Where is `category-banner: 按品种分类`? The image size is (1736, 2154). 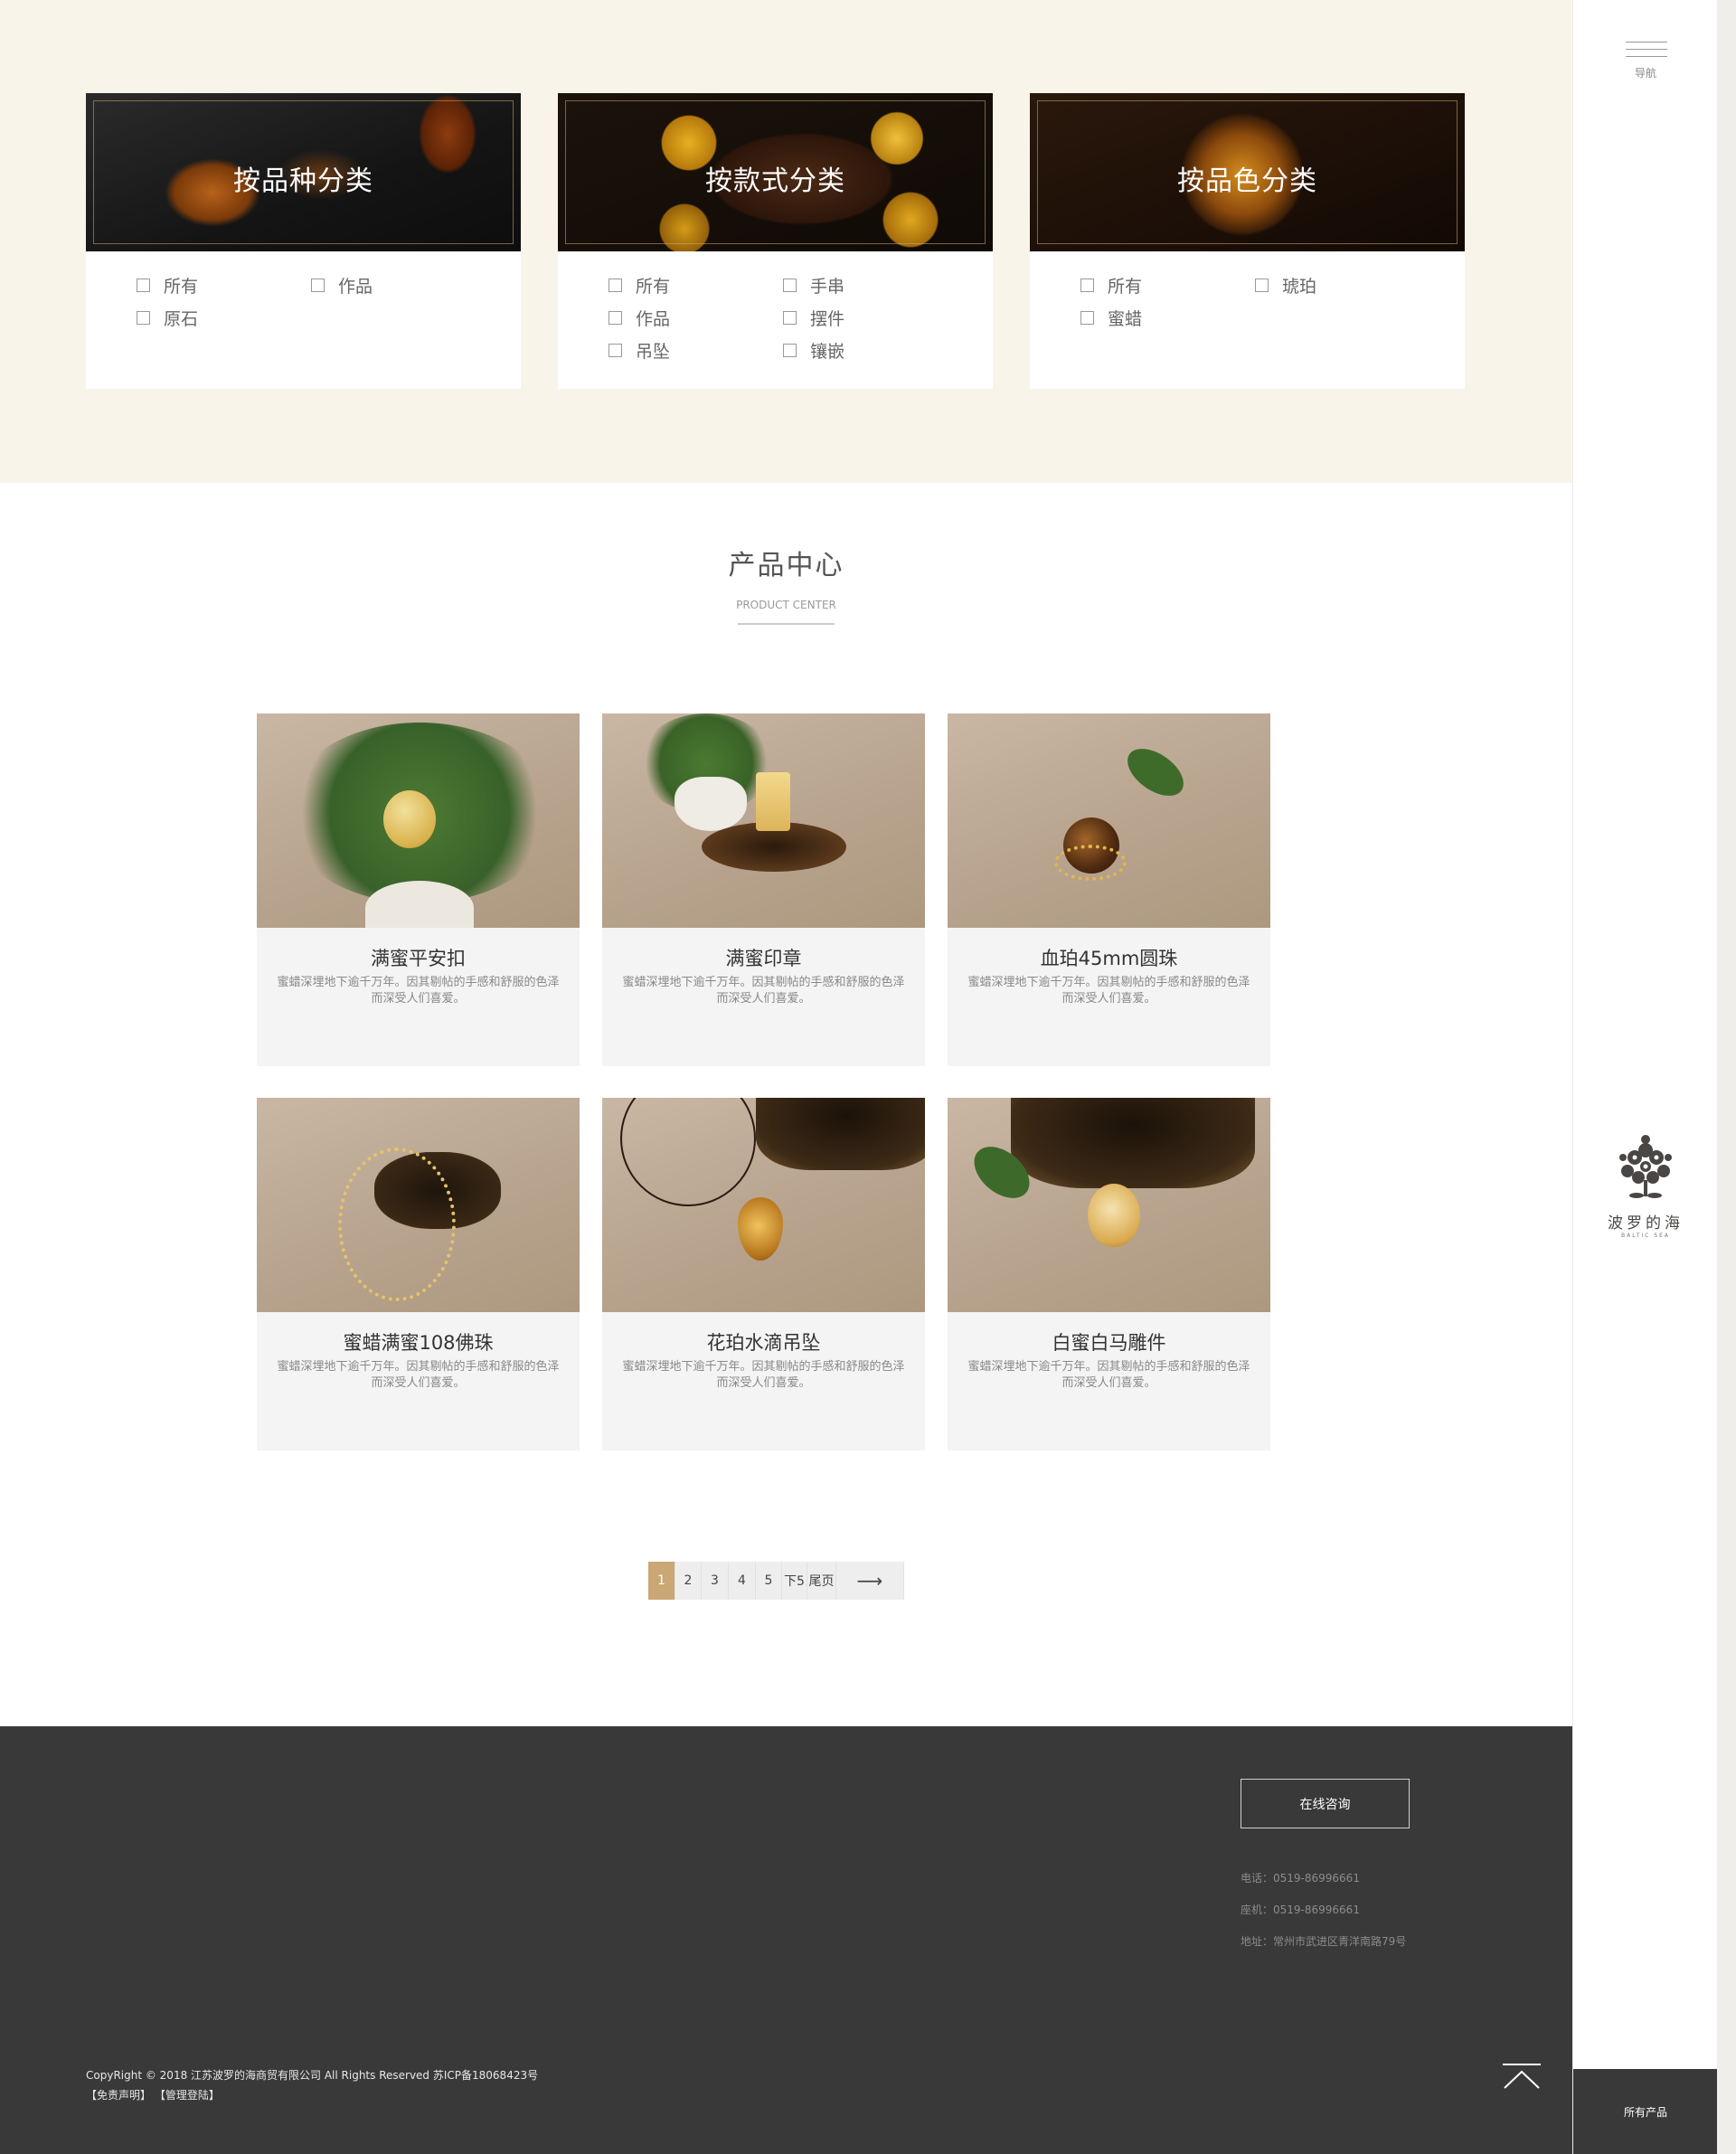 category-banner: 按品种分类 is located at coordinates (303, 172).